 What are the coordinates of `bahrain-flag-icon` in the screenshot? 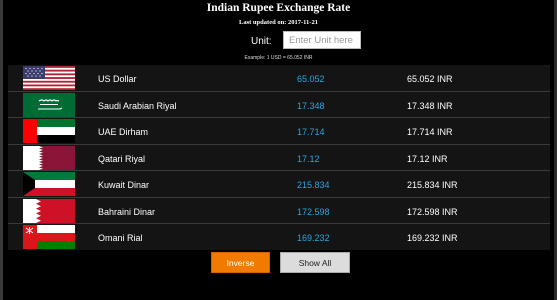 It's located at (49, 210).